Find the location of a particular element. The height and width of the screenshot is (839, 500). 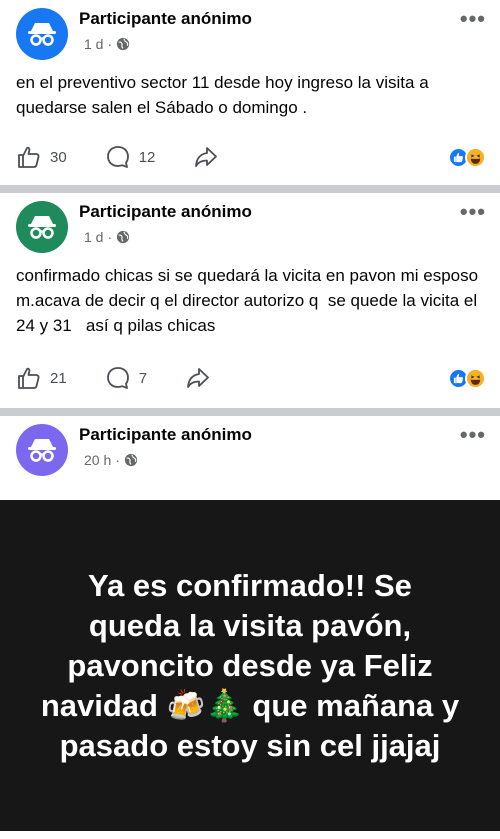

like-count: 30 is located at coordinates (58, 157).